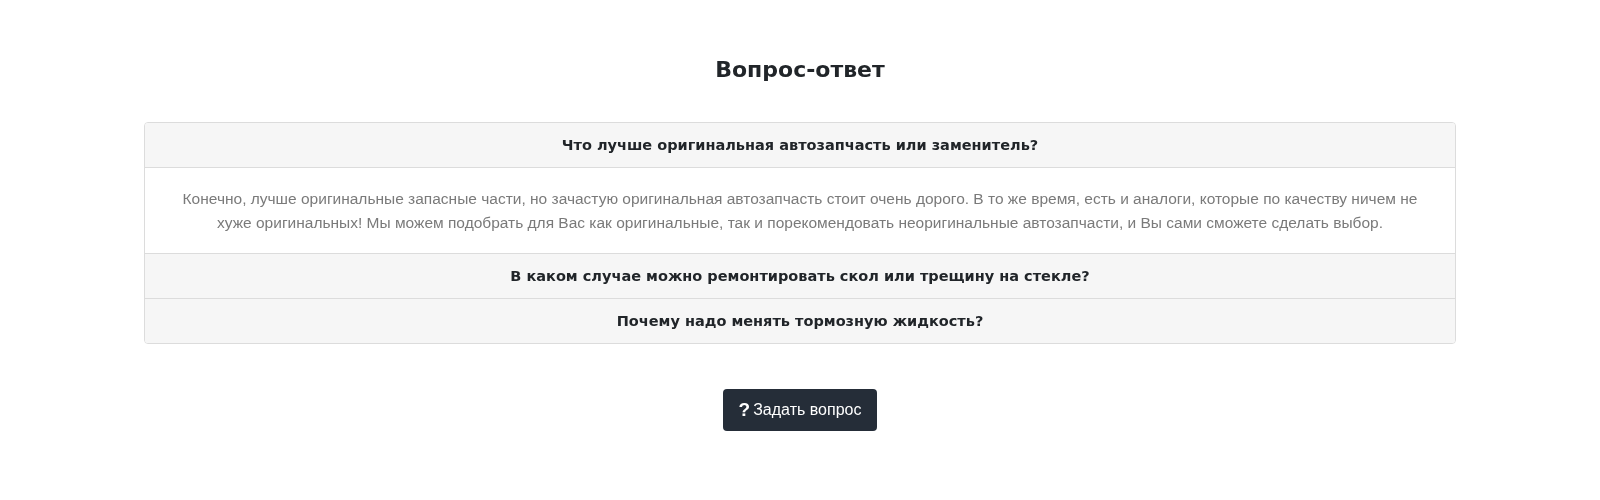 The width and height of the screenshot is (1600, 500). I want to click on section-title: Вопрос-ответ, so click(800, 69).